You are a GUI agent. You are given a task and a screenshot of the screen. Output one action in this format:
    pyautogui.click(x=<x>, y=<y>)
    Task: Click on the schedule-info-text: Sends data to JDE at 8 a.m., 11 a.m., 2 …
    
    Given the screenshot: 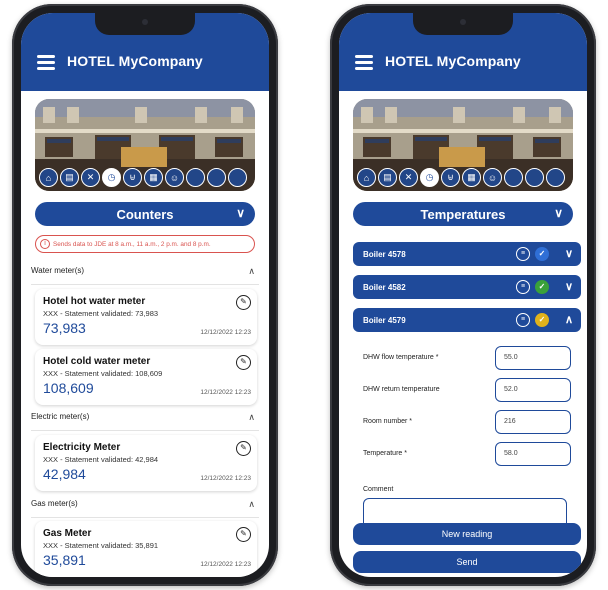 What is the action you would take?
    pyautogui.click(x=132, y=244)
    